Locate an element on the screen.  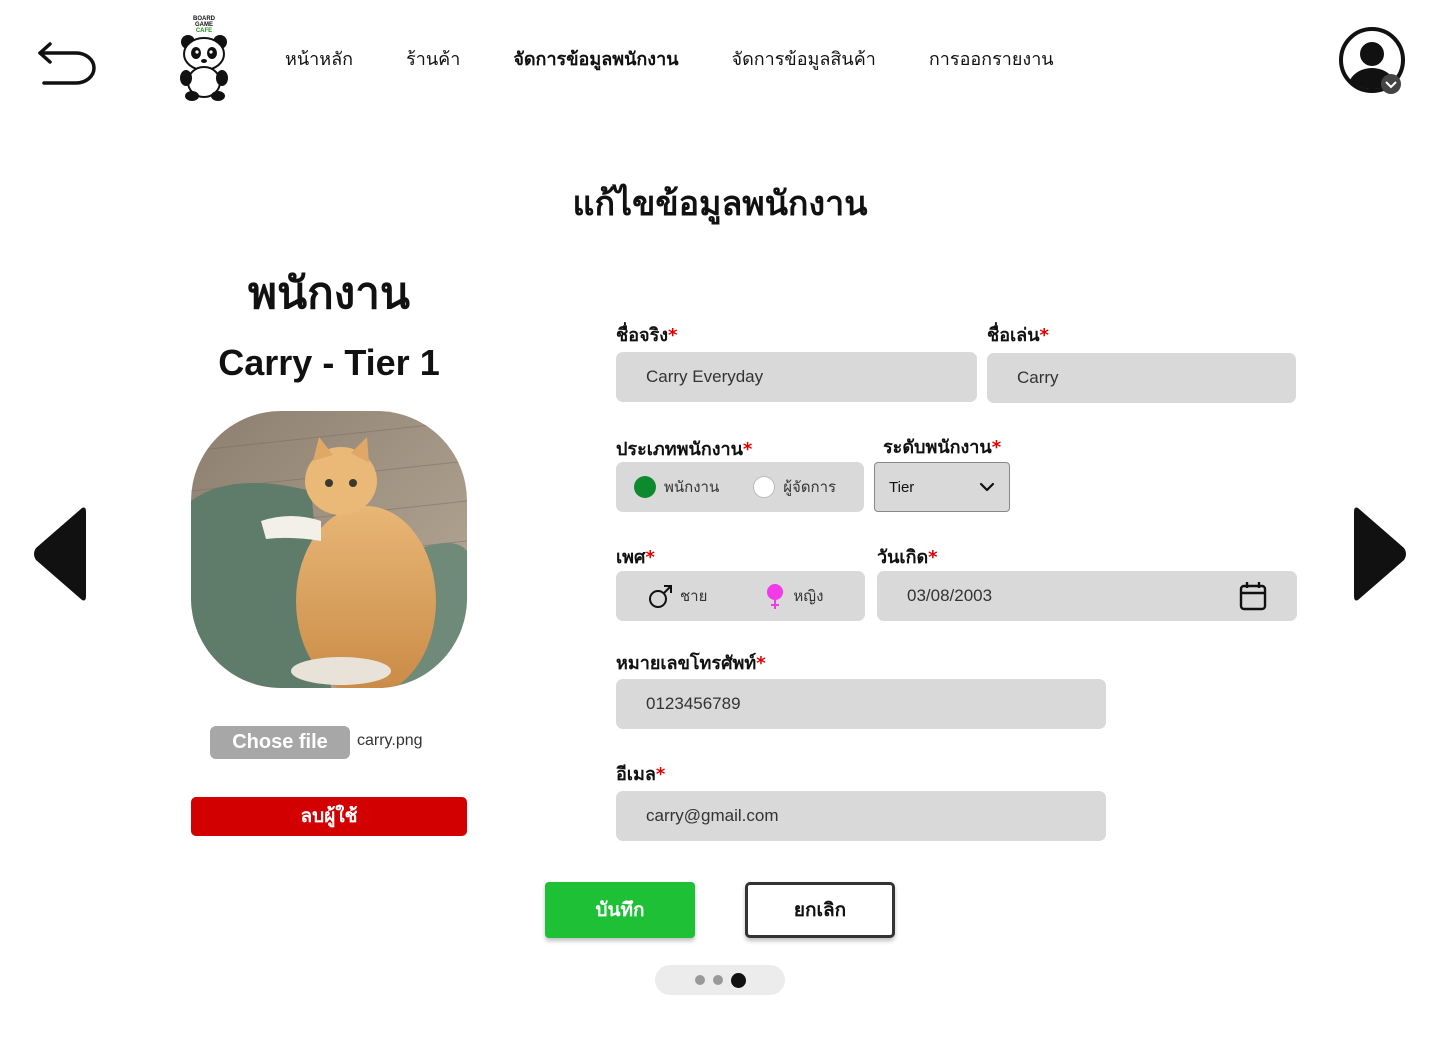
back-button is located at coordinates (68, 62).